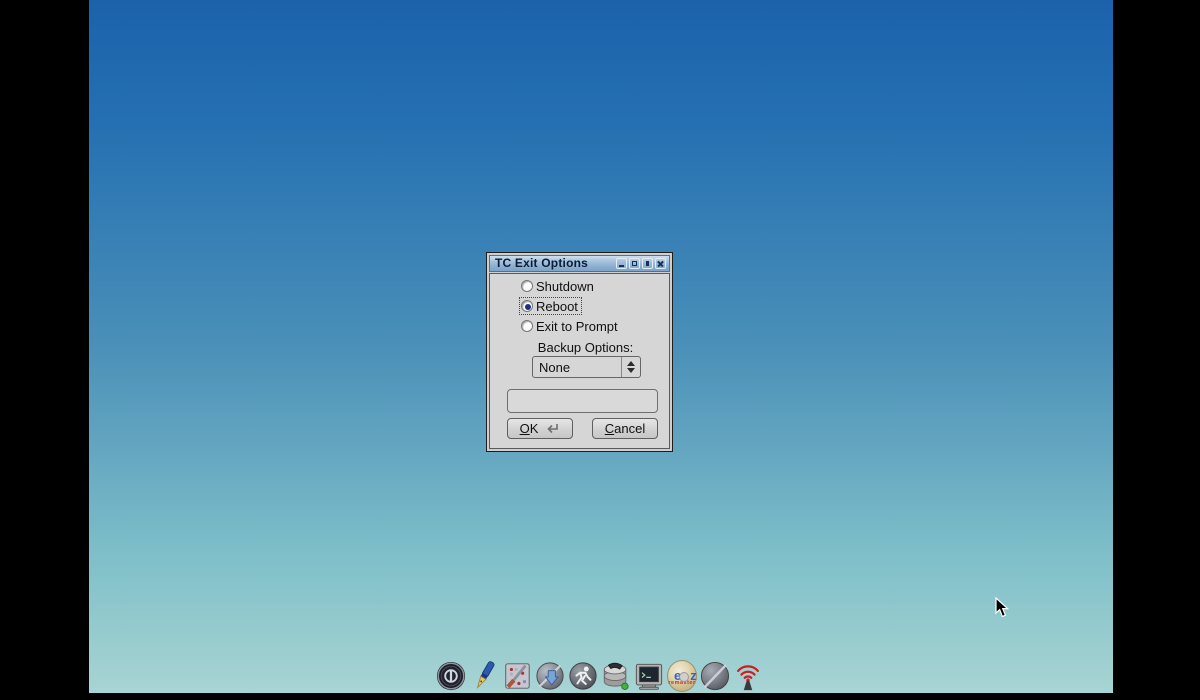 This screenshot has width=1200, height=700. I want to click on control-panel-icon, so click(517, 676).